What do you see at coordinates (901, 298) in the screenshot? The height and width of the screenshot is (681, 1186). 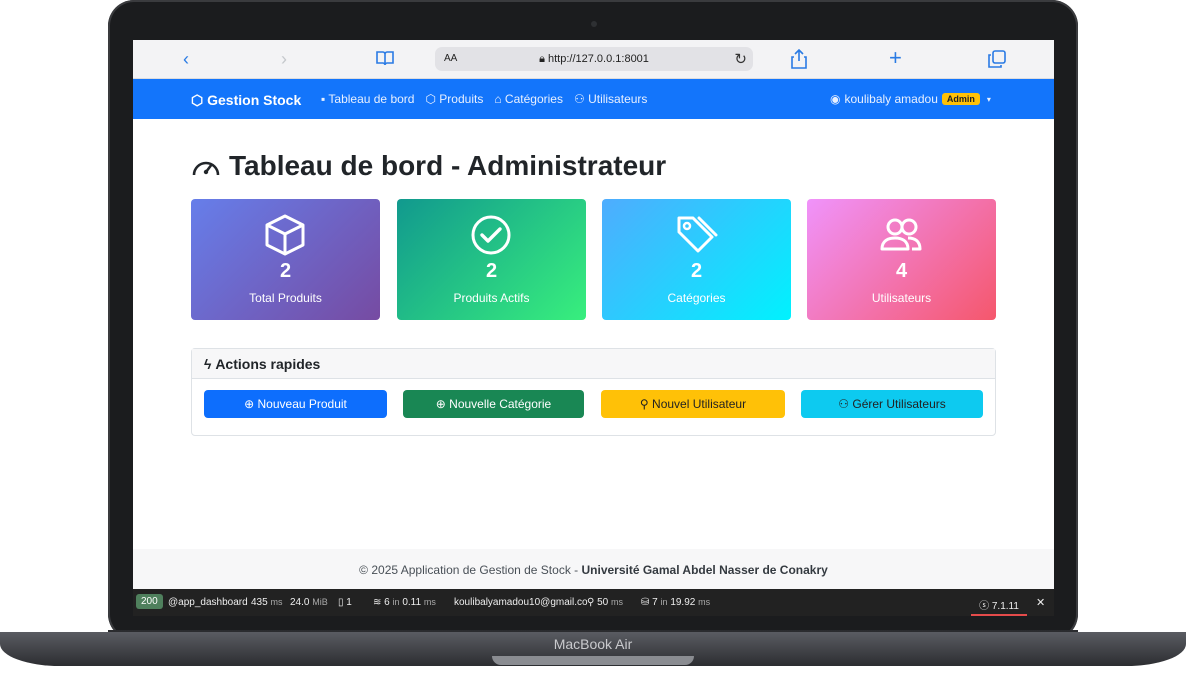 I see `stat-label: Utilisateurs` at bounding box center [901, 298].